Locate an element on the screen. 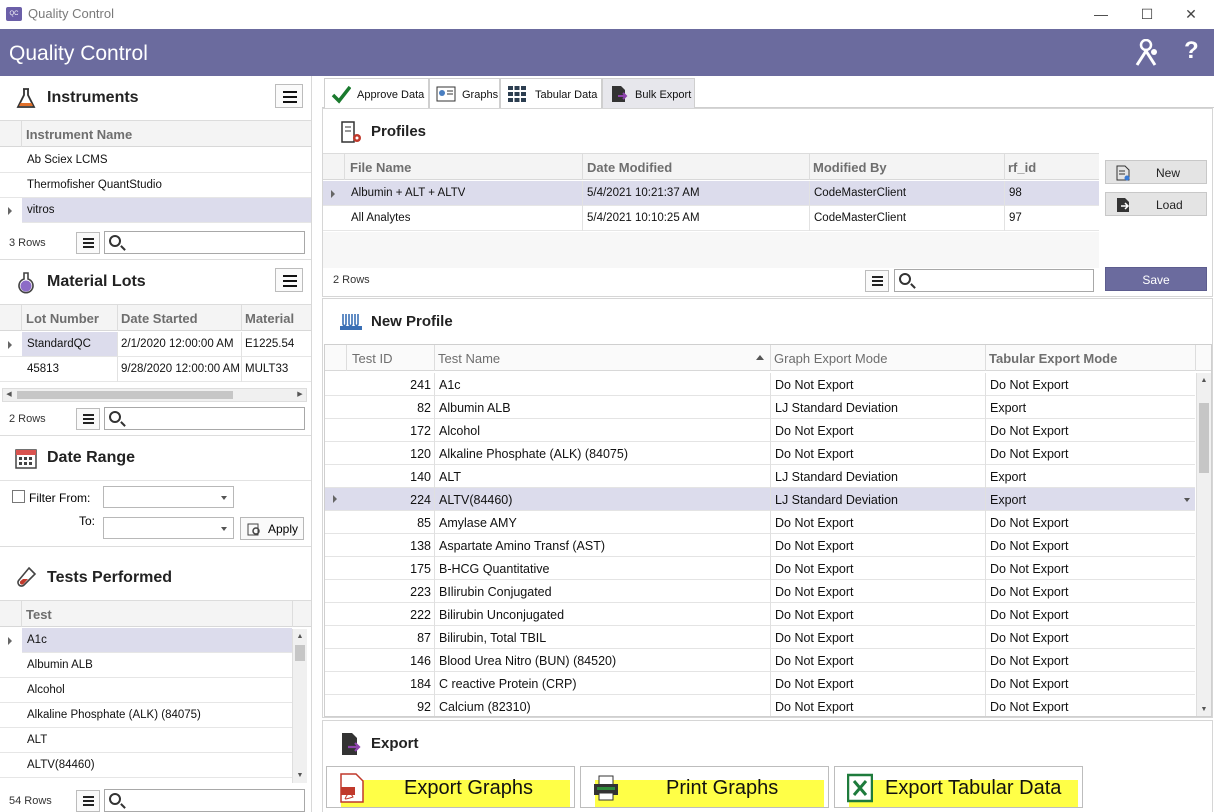  column-header: Date Modified is located at coordinates (629, 167).